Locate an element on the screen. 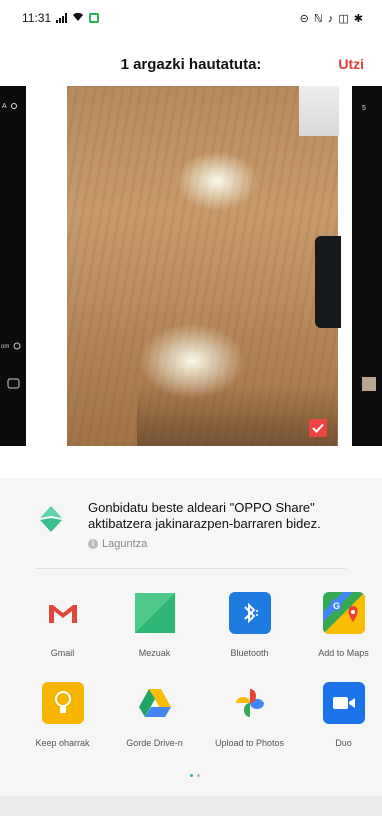  selection-title: 1 argazki hautatuta: is located at coordinates (191, 64).